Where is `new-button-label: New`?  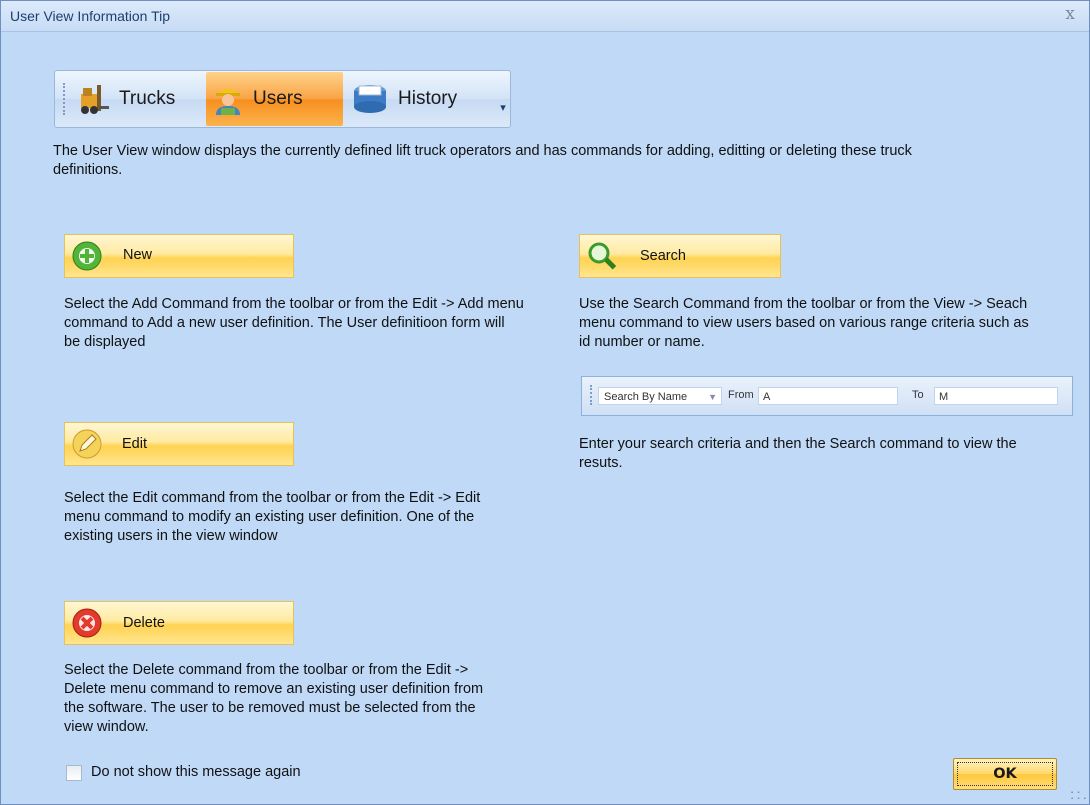 new-button-label: New is located at coordinates (138, 255).